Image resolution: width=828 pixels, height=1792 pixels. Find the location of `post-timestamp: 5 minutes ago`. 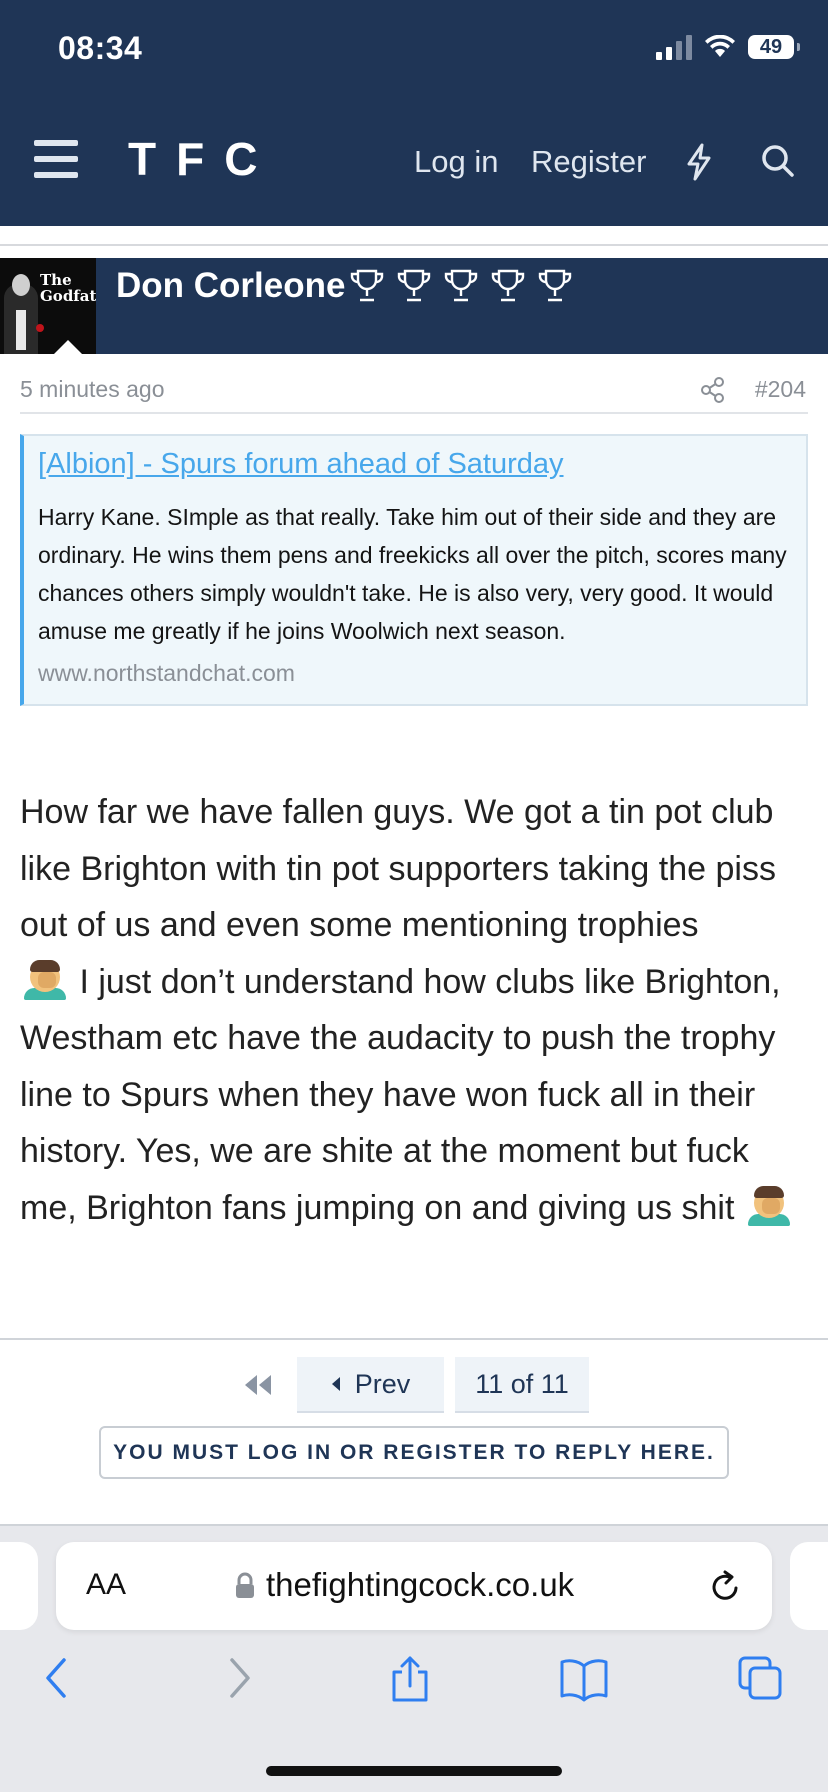

post-timestamp: 5 minutes ago is located at coordinates (92, 389).